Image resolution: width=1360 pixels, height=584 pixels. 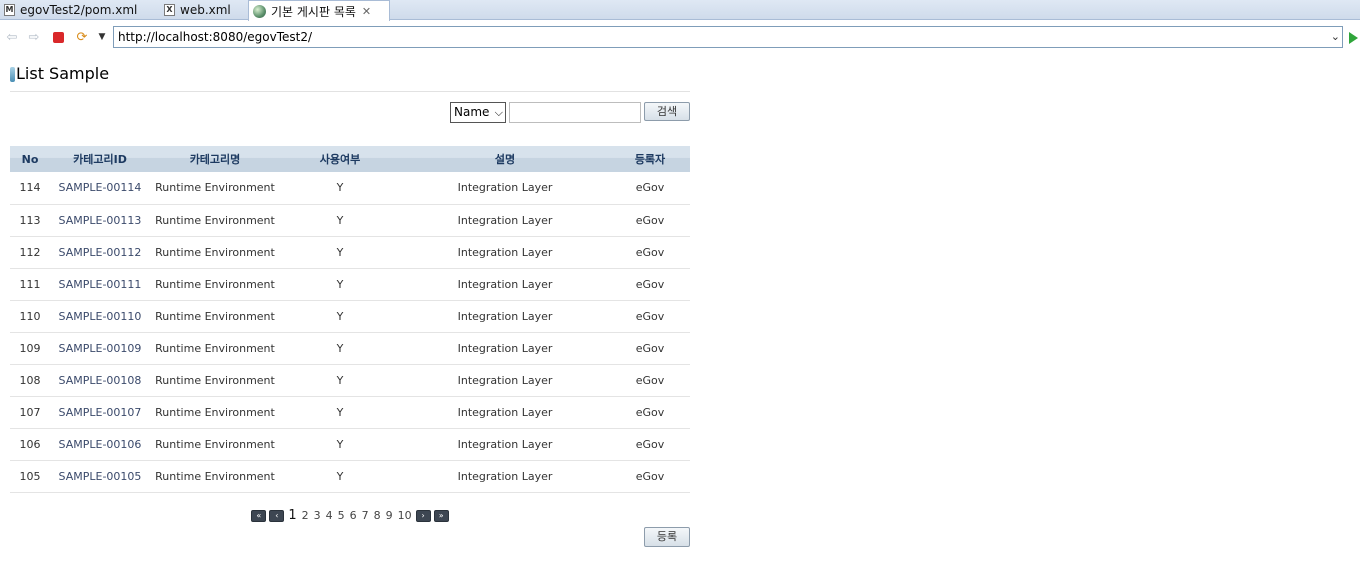 I want to click on page-link: 10, so click(x=405, y=515).